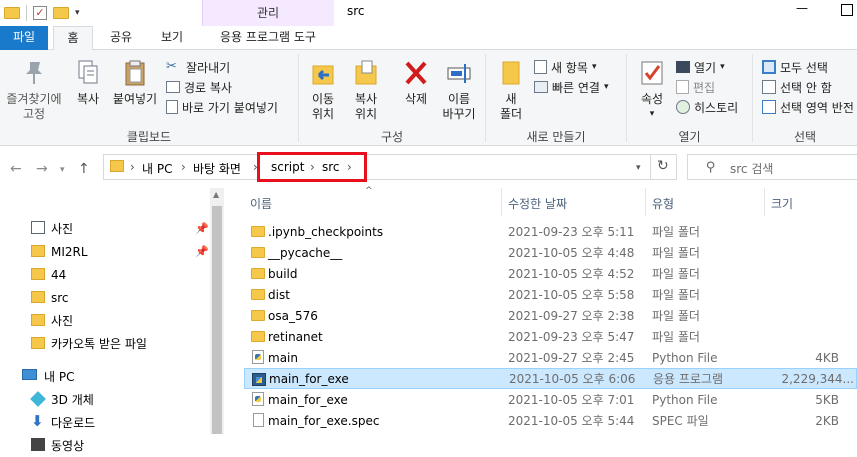  I want to click on file-name: osa_576, so click(293, 315).